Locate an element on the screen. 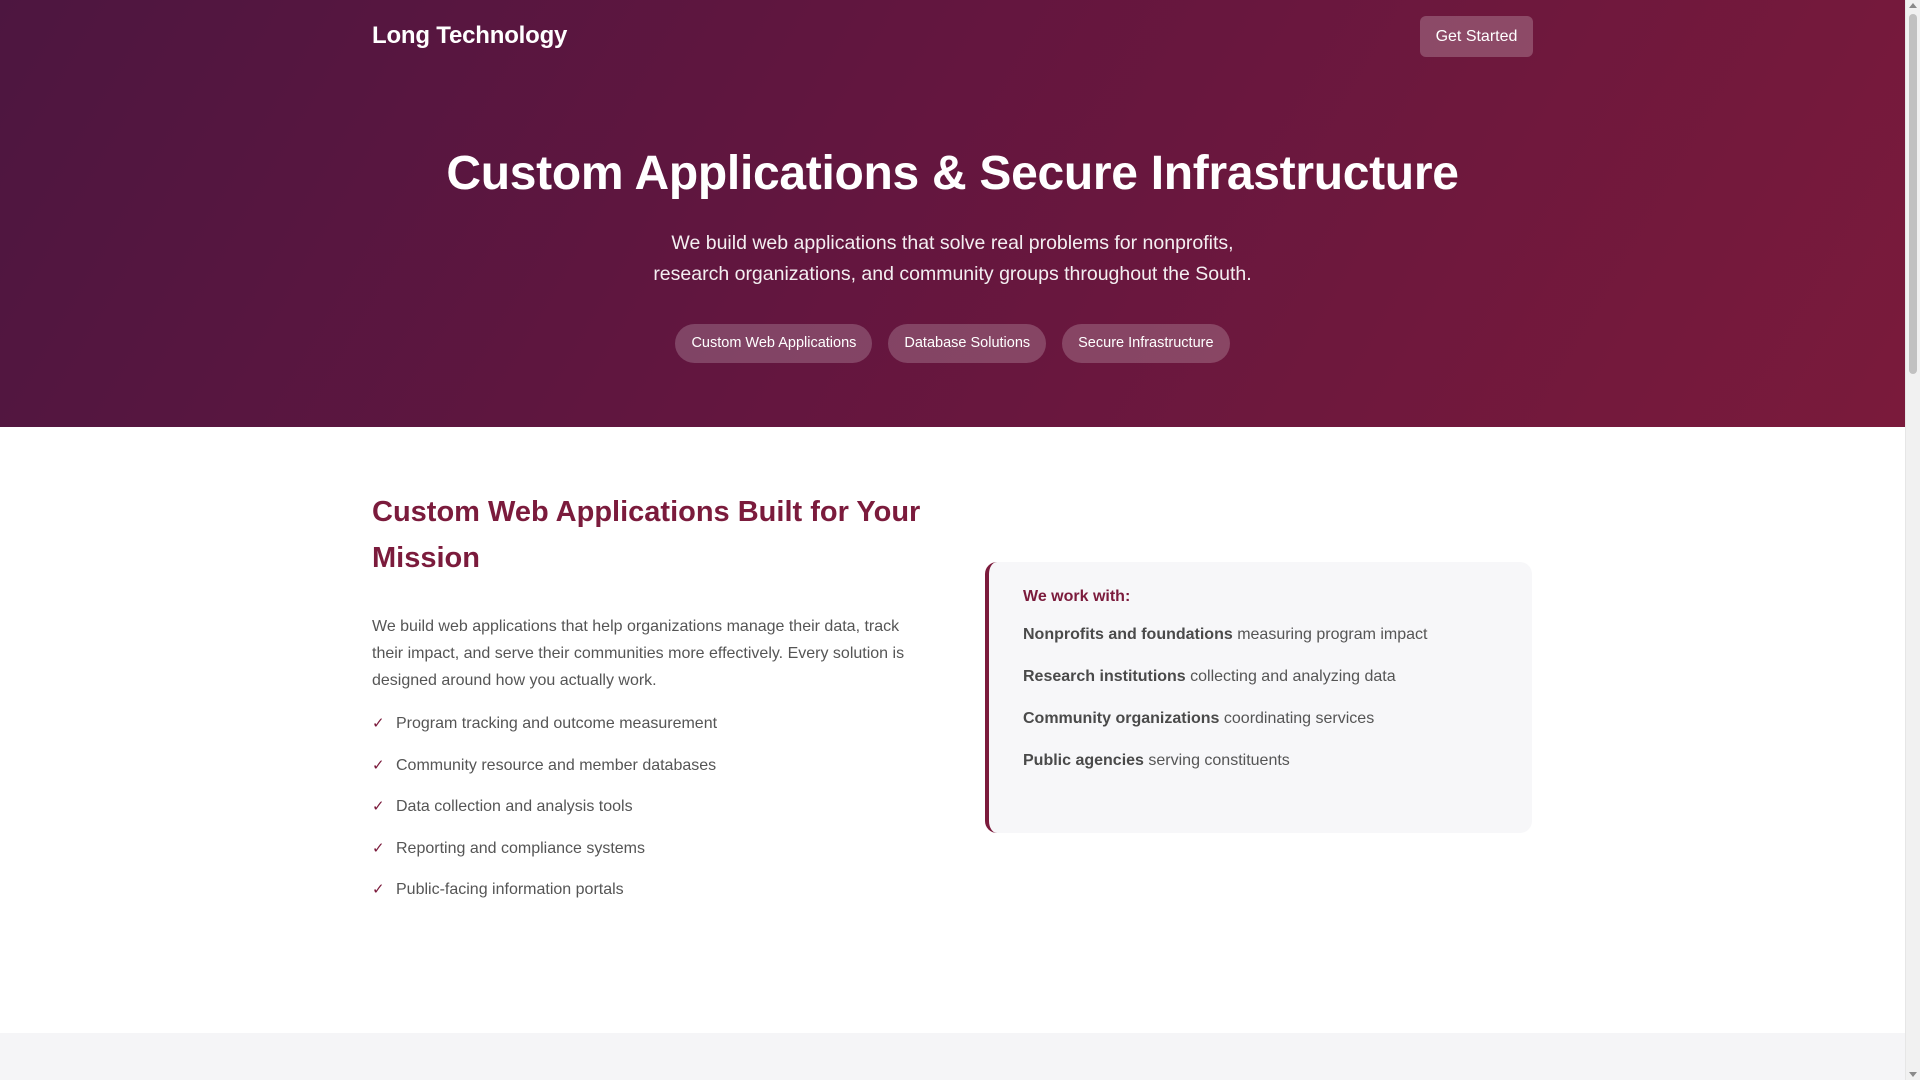 Image resolution: width=1920 pixels, height=1080 pixels. client-type-detail: coordinating services is located at coordinates (1297, 718).